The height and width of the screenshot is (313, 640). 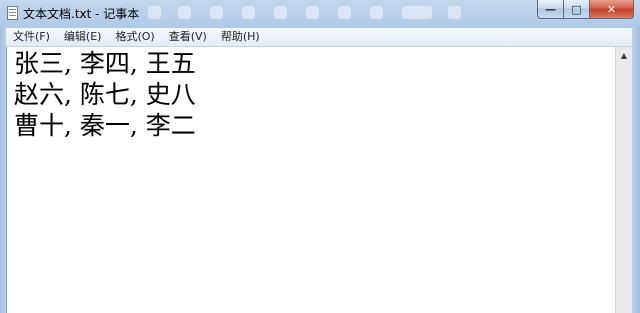 What do you see at coordinates (612, 9) in the screenshot?
I see `close-button: ✕` at bounding box center [612, 9].